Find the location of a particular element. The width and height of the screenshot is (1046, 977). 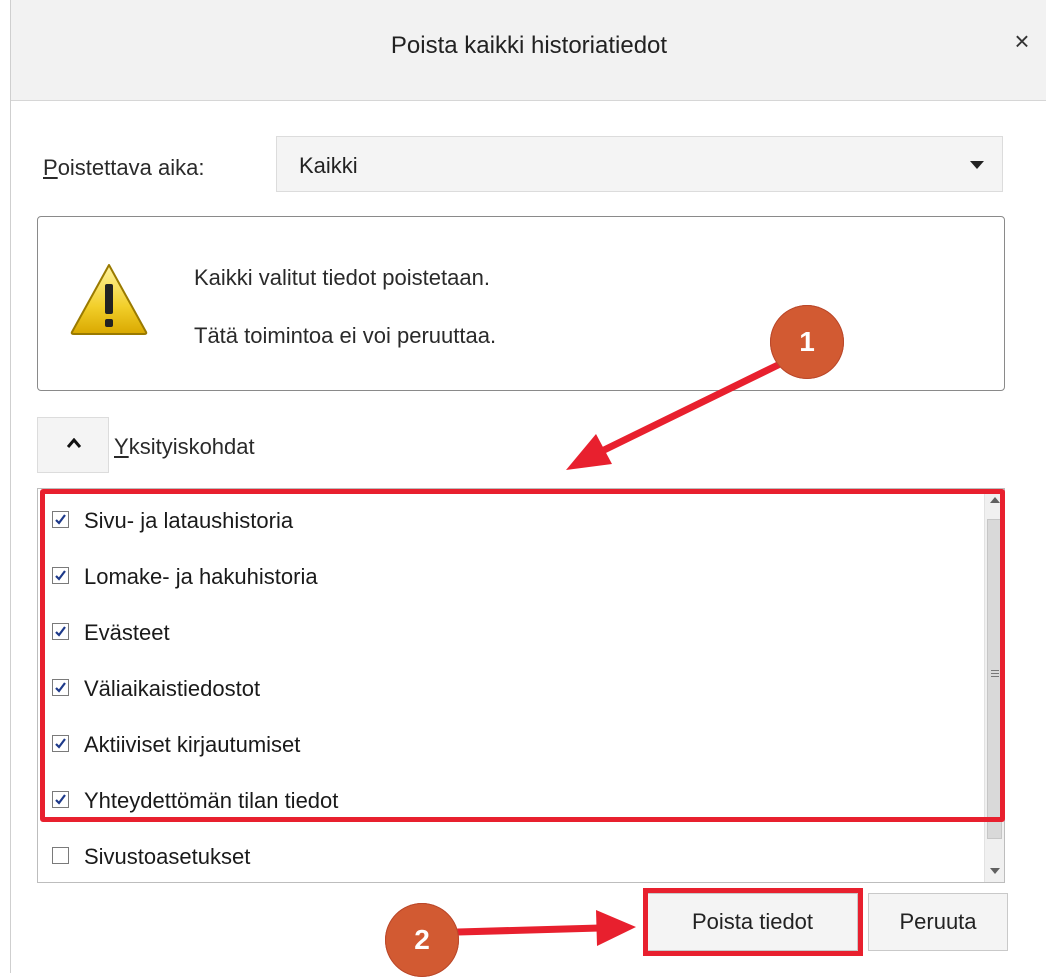

checkbox-form-history is located at coordinates (60, 575).